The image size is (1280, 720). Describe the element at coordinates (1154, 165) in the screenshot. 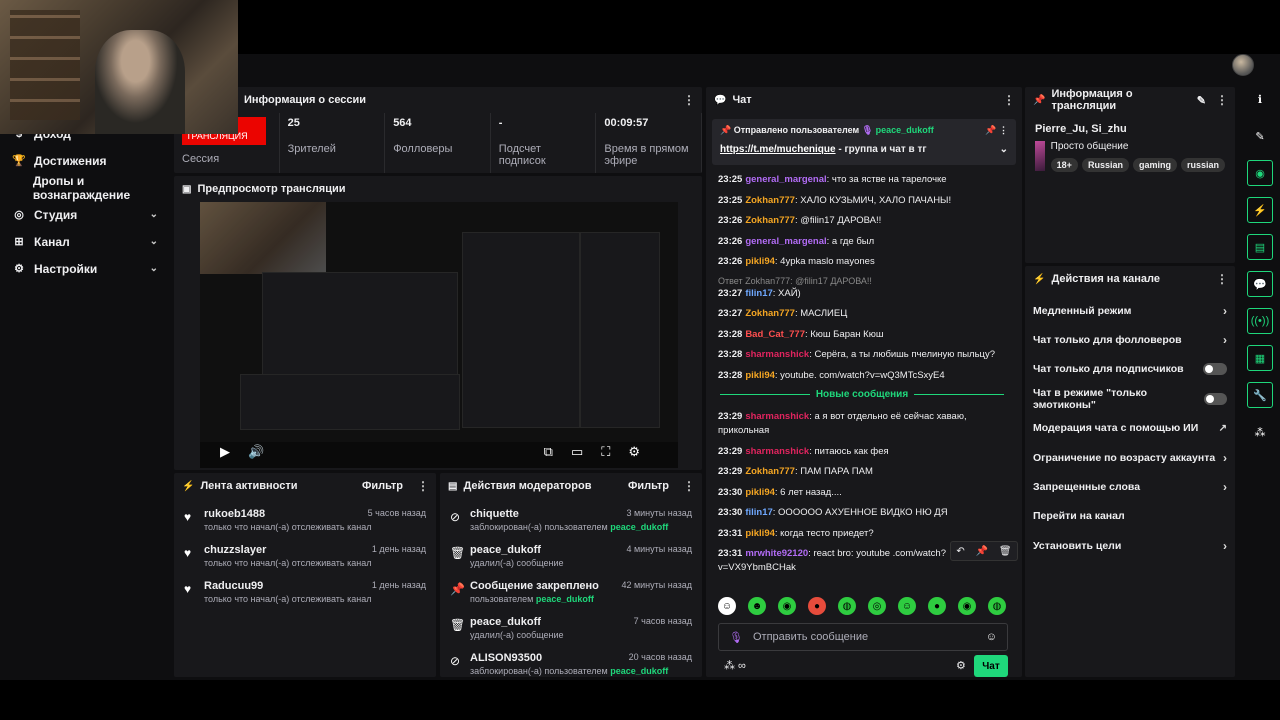

I see `tag-pill: gaming` at that location.